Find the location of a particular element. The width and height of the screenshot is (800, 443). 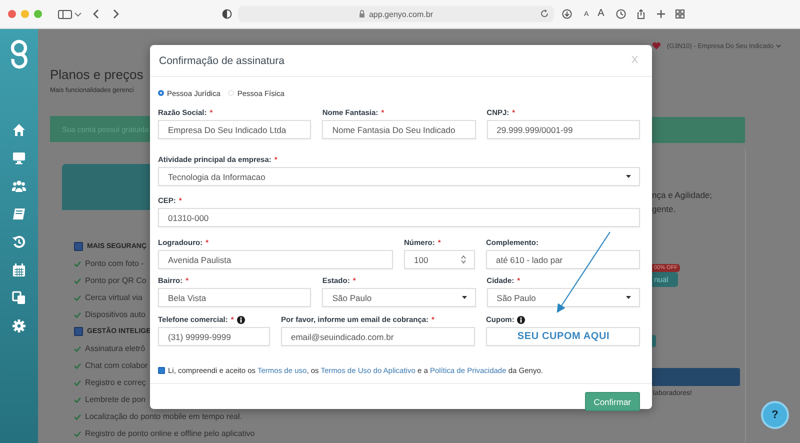

close-window-button is located at coordinates (12, 14).